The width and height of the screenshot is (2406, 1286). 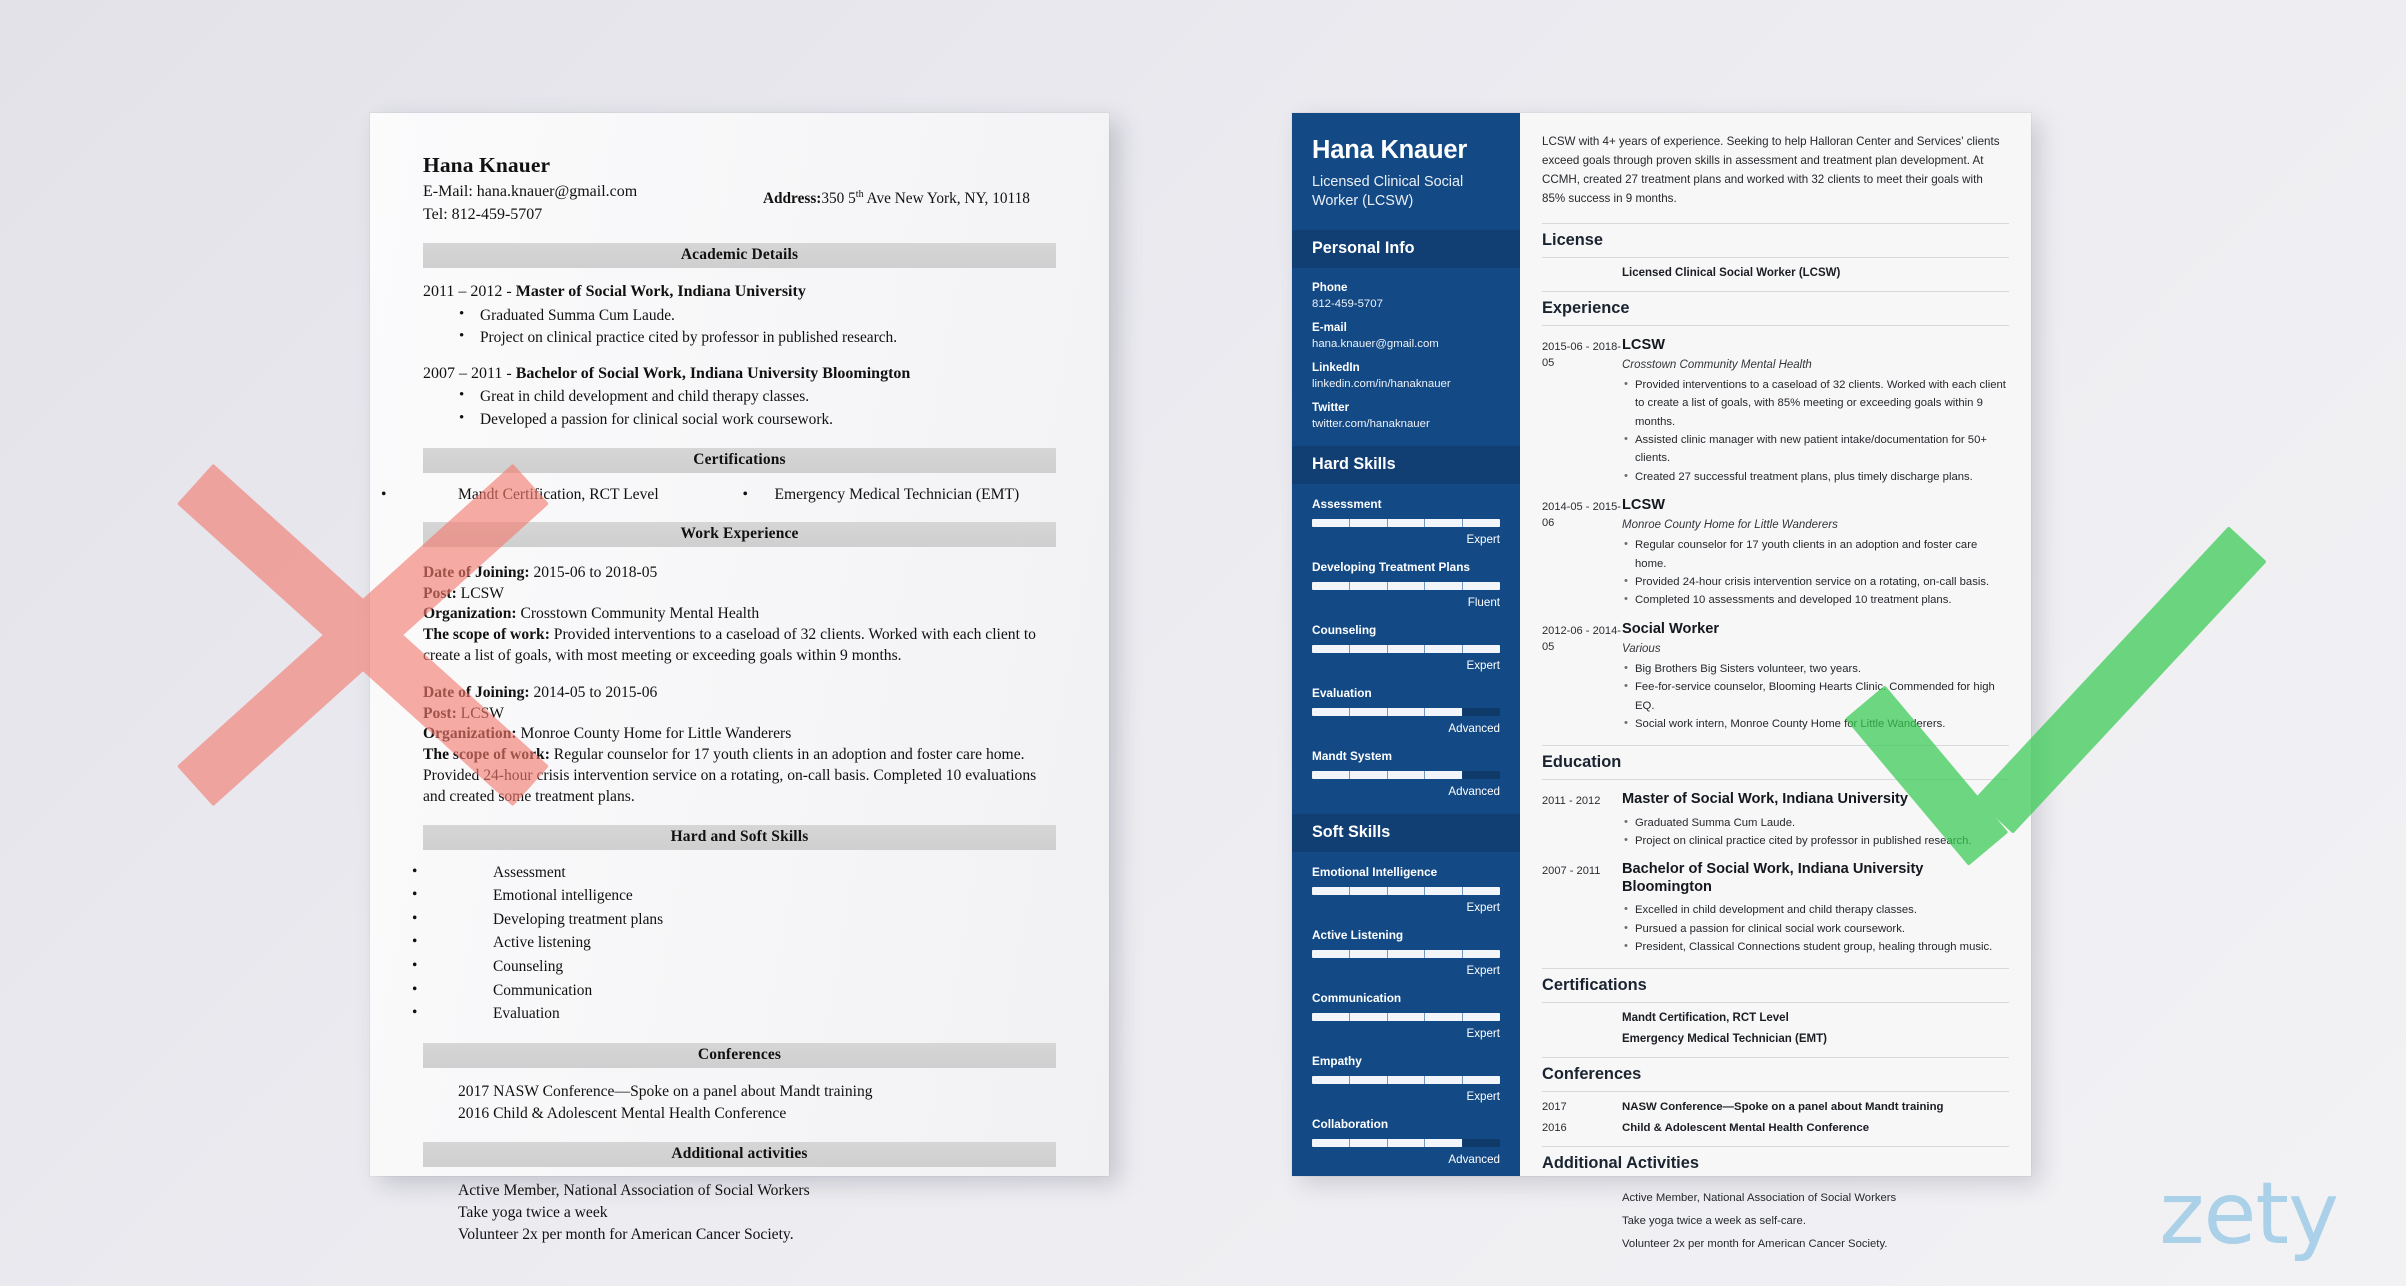 What do you see at coordinates (1724, 1039) in the screenshot?
I see `certification-item: Emergency Medical Technician (EMT)` at bounding box center [1724, 1039].